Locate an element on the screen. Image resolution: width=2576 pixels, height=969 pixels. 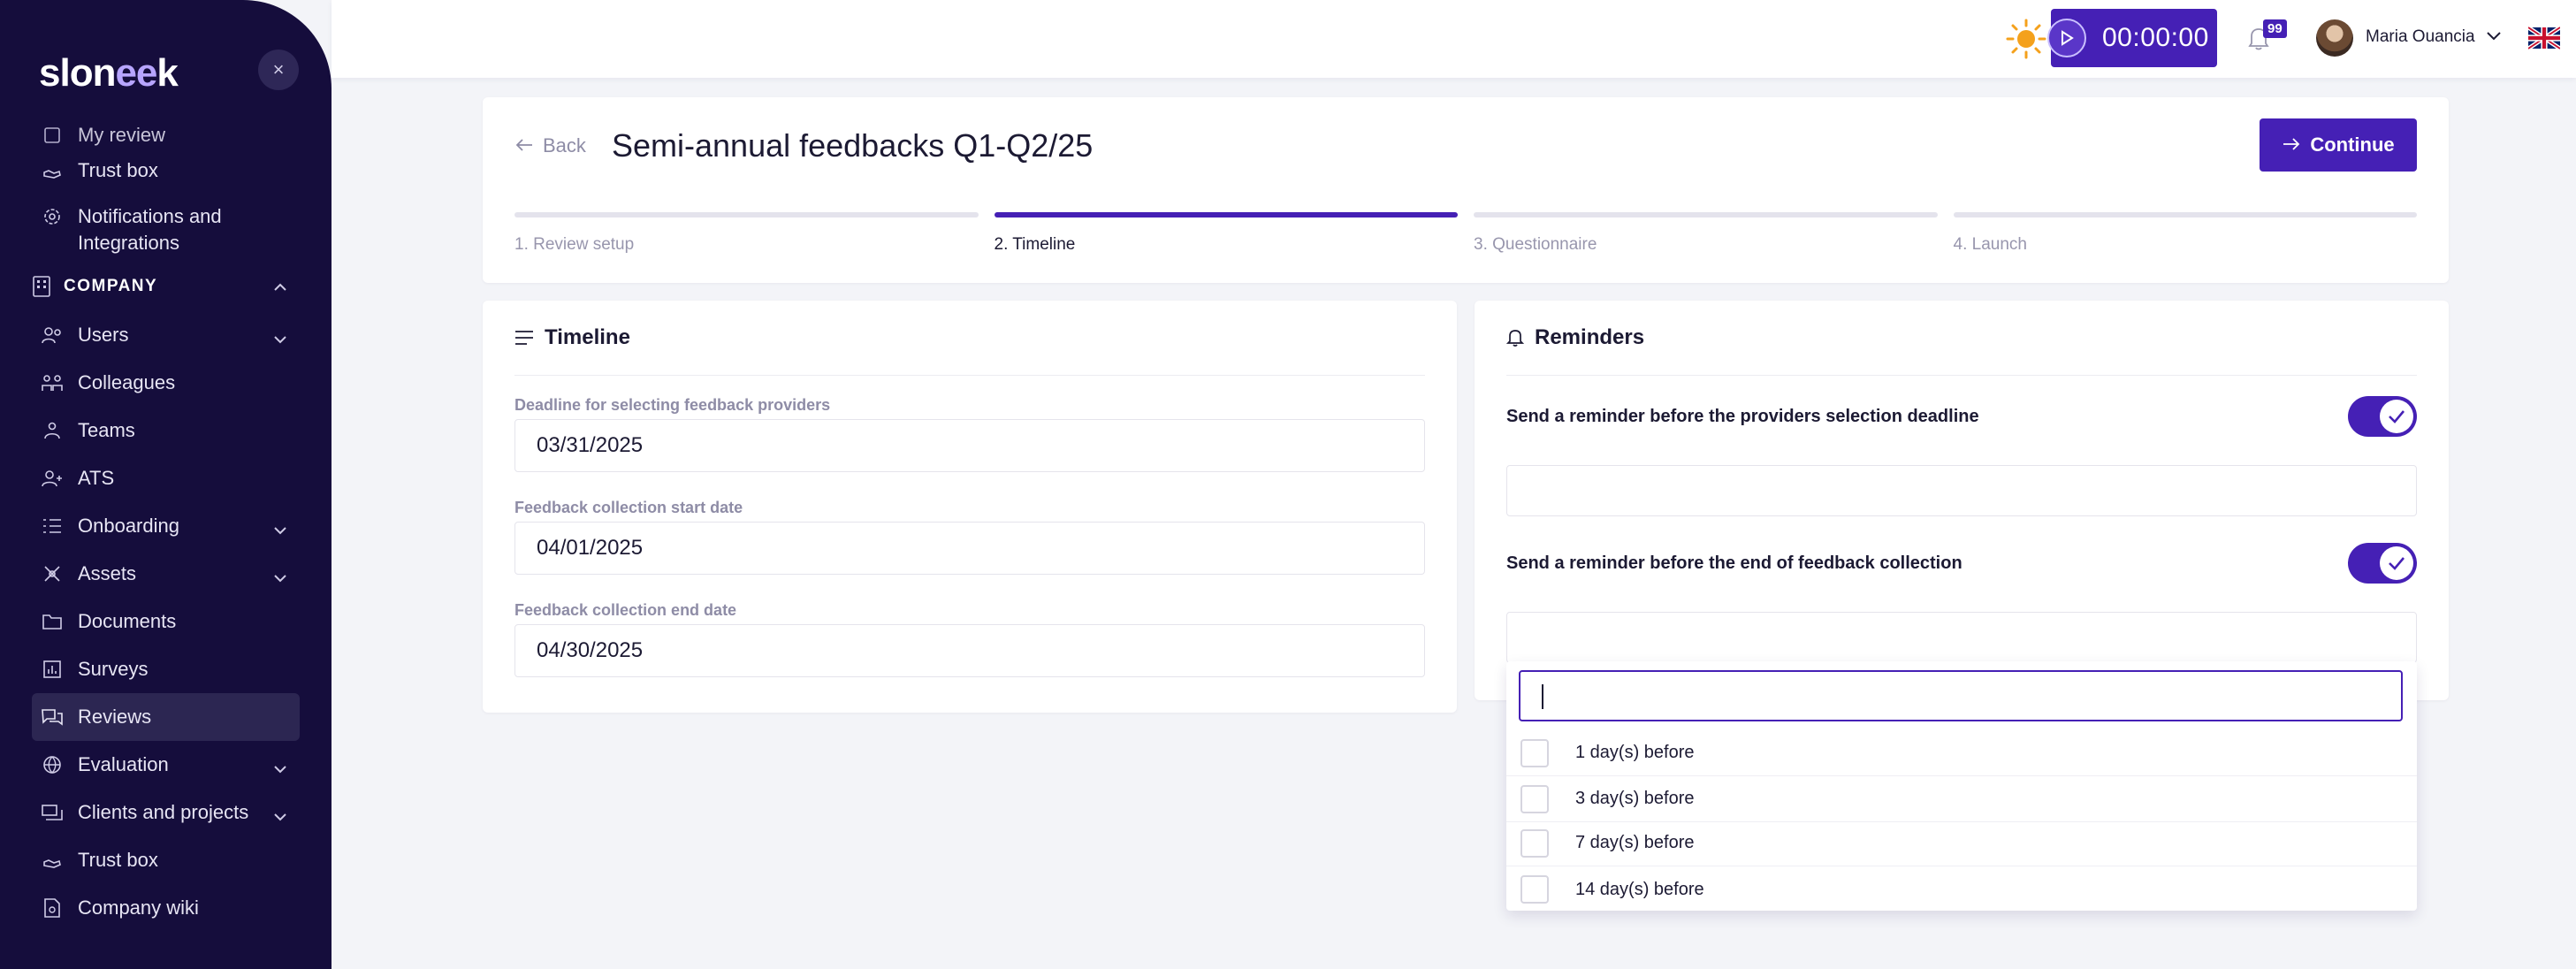
sidebar-item-notifications: Notifications and Integrations is located at coordinates (166, 229).